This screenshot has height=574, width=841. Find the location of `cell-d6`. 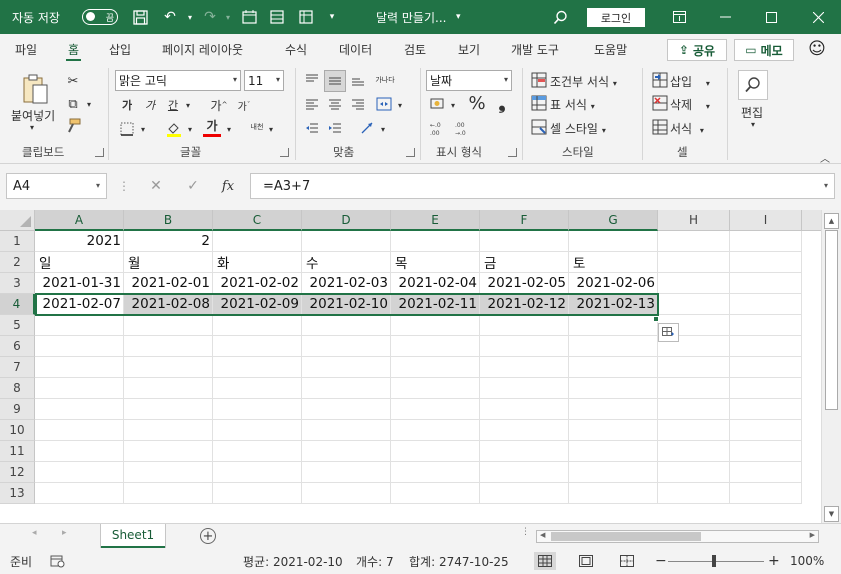

cell-d6 is located at coordinates (346, 346).